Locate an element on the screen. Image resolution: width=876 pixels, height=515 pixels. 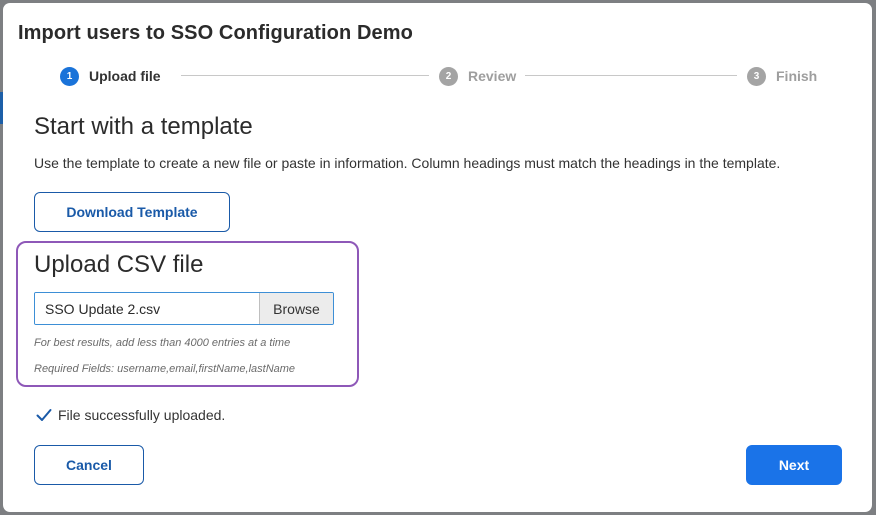
step-label: Review is located at coordinates (492, 76).